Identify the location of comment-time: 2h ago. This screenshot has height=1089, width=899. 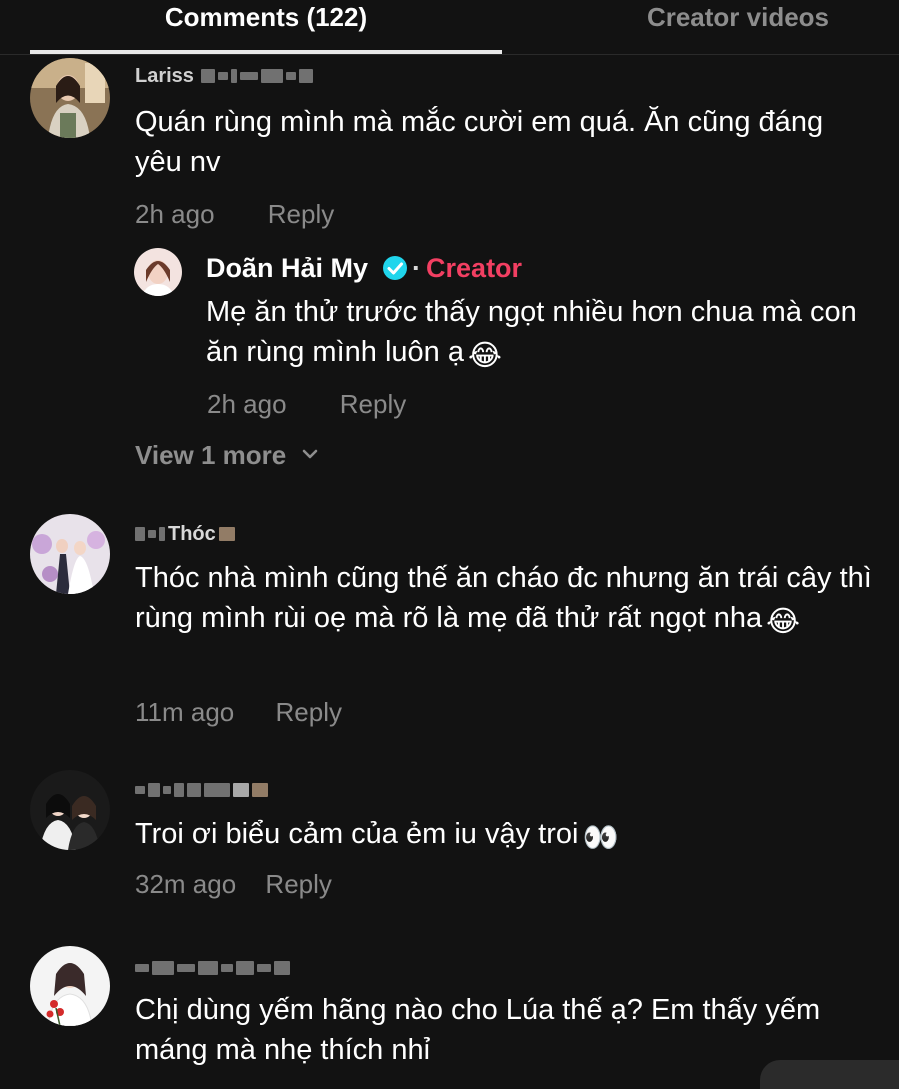
(175, 214).